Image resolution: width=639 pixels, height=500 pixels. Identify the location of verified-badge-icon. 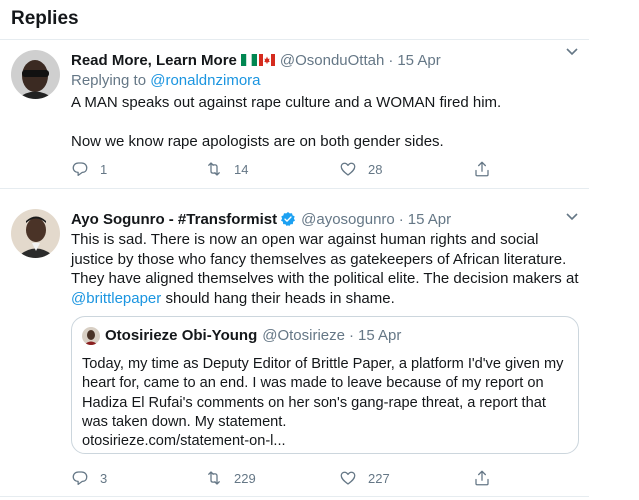
(288, 219).